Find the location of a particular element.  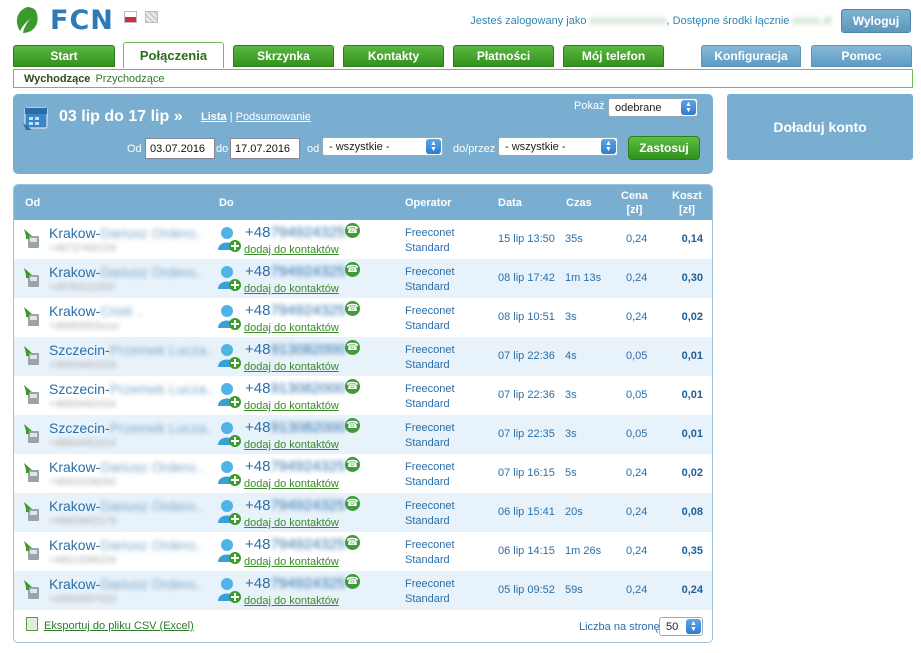

callee-hidden-number: 794924325 is located at coordinates (308, 583).